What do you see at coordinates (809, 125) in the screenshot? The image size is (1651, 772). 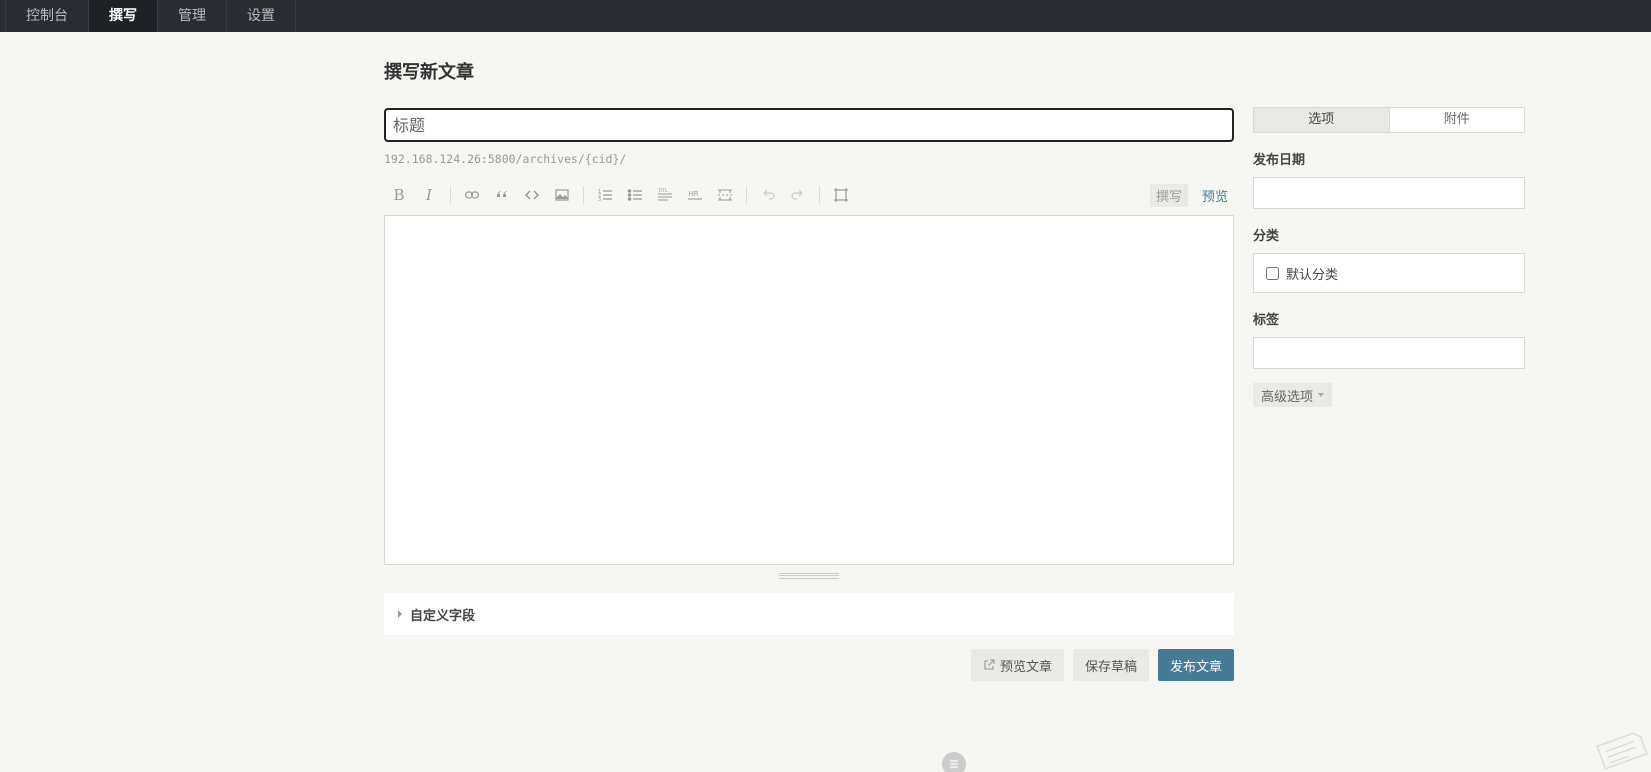 I see `post-title-input` at bounding box center [809, 125].